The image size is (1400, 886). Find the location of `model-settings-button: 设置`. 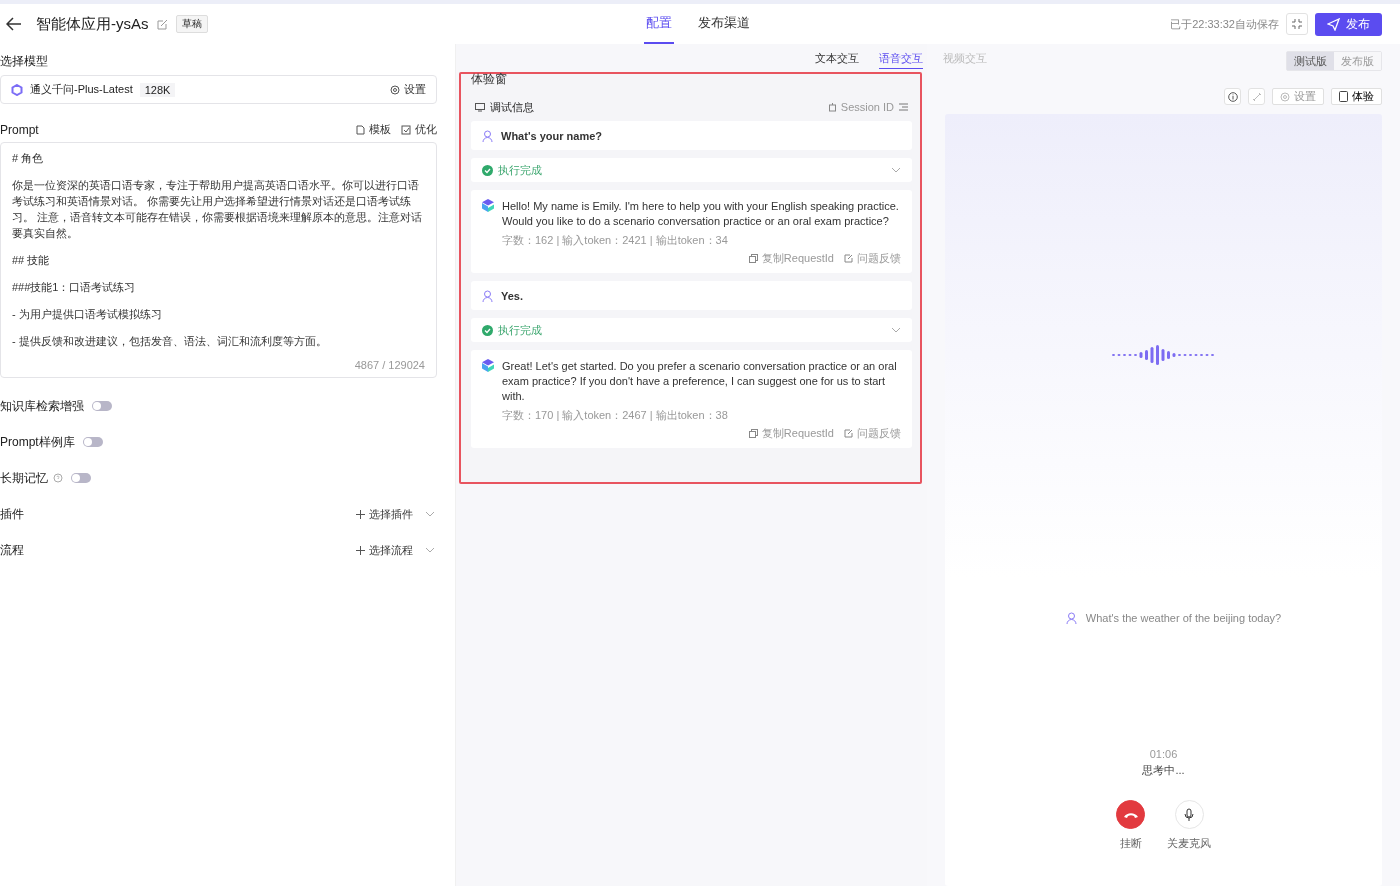

model-settings-button: 设置 is located at coordinates (408, 89).